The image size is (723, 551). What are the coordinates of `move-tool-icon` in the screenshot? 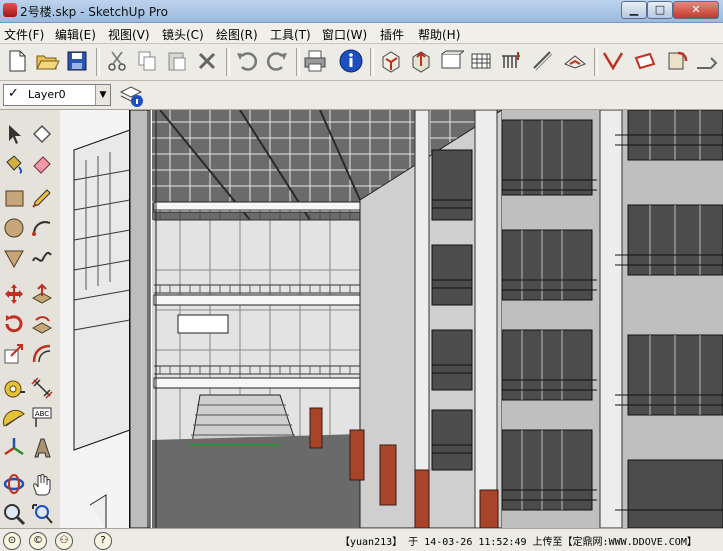 It's located at (14, 294).